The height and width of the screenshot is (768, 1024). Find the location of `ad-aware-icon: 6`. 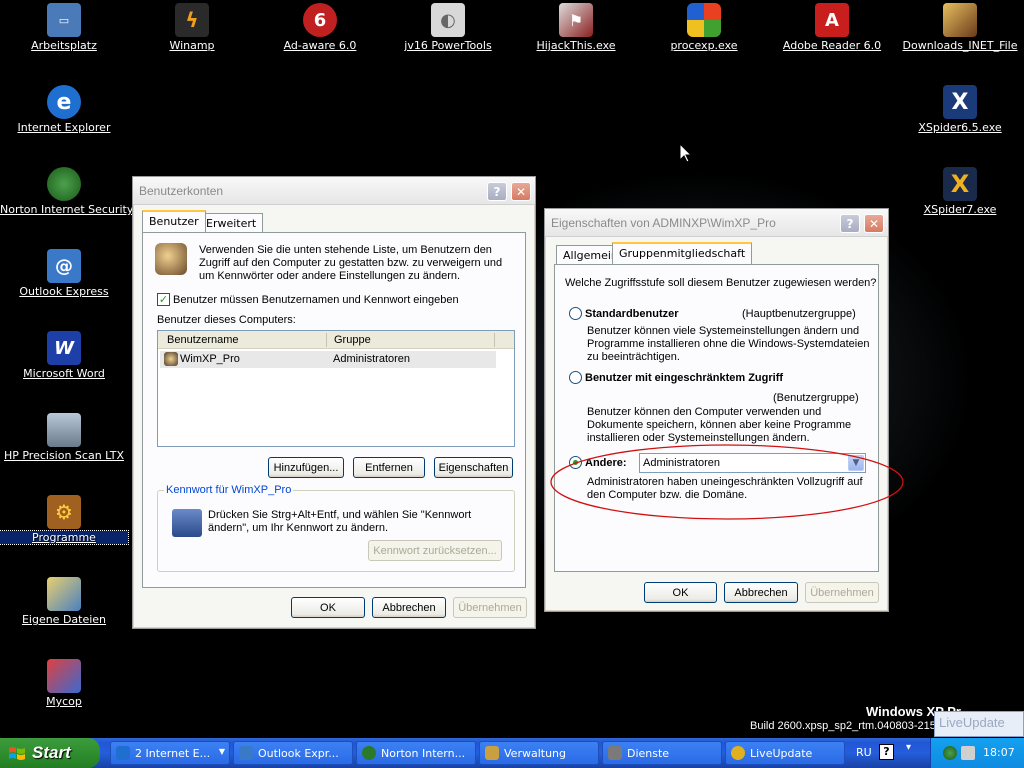

ad-aware-icon: 6 is located at coordinates (320, 20).